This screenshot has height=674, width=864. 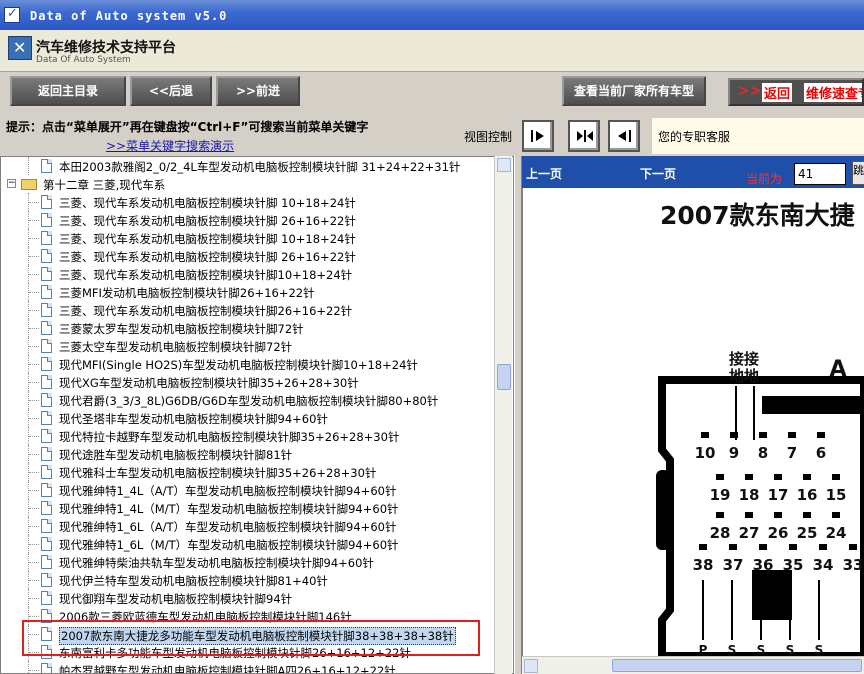 What do you see at coordinates (504, 377) in the screenshot?
I see `scroll-thumb` at bounding box center [504, 377].